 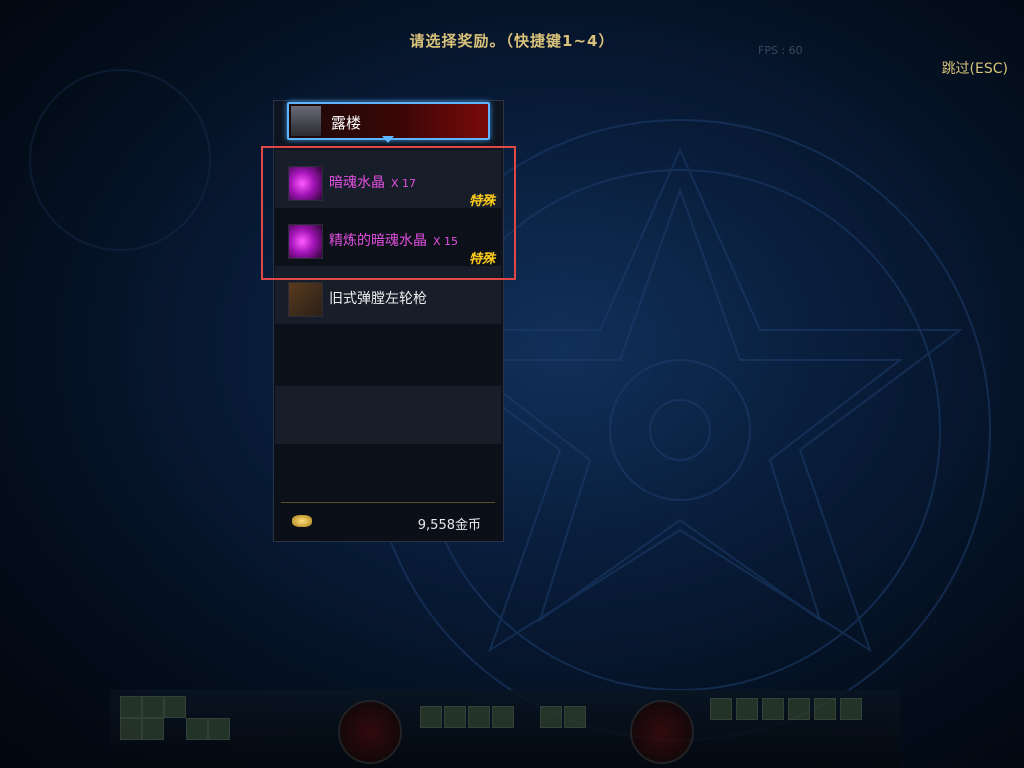 What do you see at coordinates (662, 732) in the screenshot?
I see `mp-orb-icon` at bounding box center [662, 732].